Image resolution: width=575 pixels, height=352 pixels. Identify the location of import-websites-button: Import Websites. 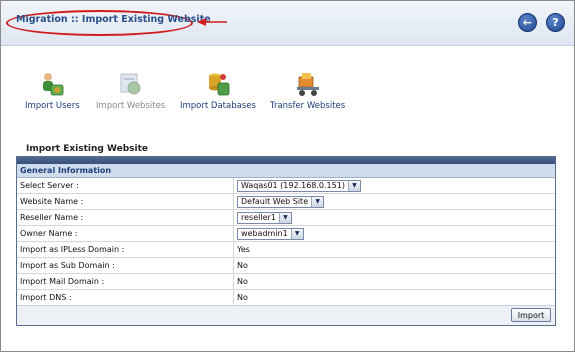
(130, 91).